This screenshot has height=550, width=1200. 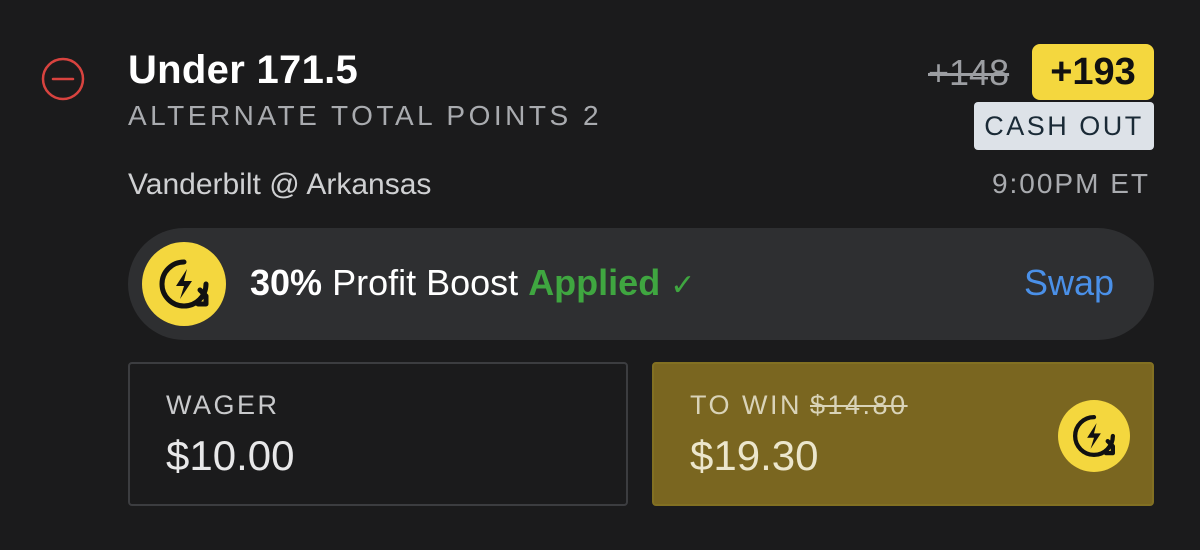 What do you see at coordinates (683, 285) in the screenshot?
I see `checkmark-icon: ✓` at bounding box center [683, 285].